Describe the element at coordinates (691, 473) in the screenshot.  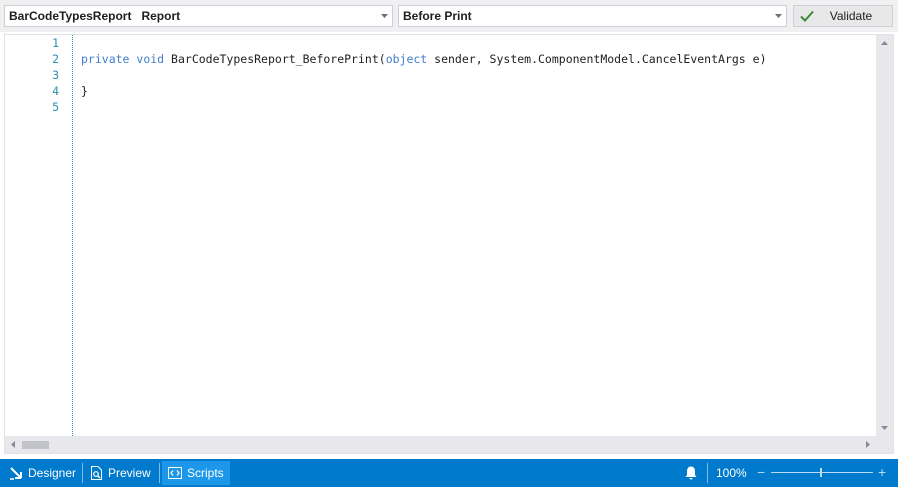
I see `bell-icon` at that location.